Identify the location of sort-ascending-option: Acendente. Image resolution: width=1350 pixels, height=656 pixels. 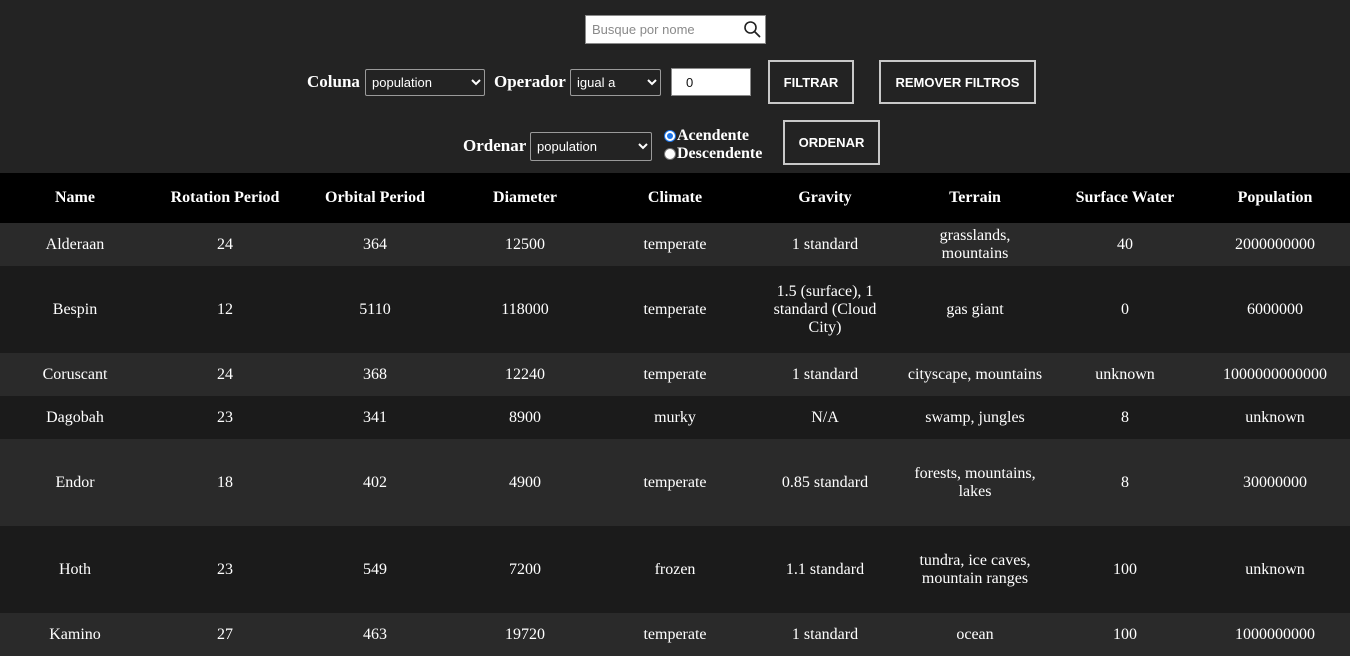
(706, 136).